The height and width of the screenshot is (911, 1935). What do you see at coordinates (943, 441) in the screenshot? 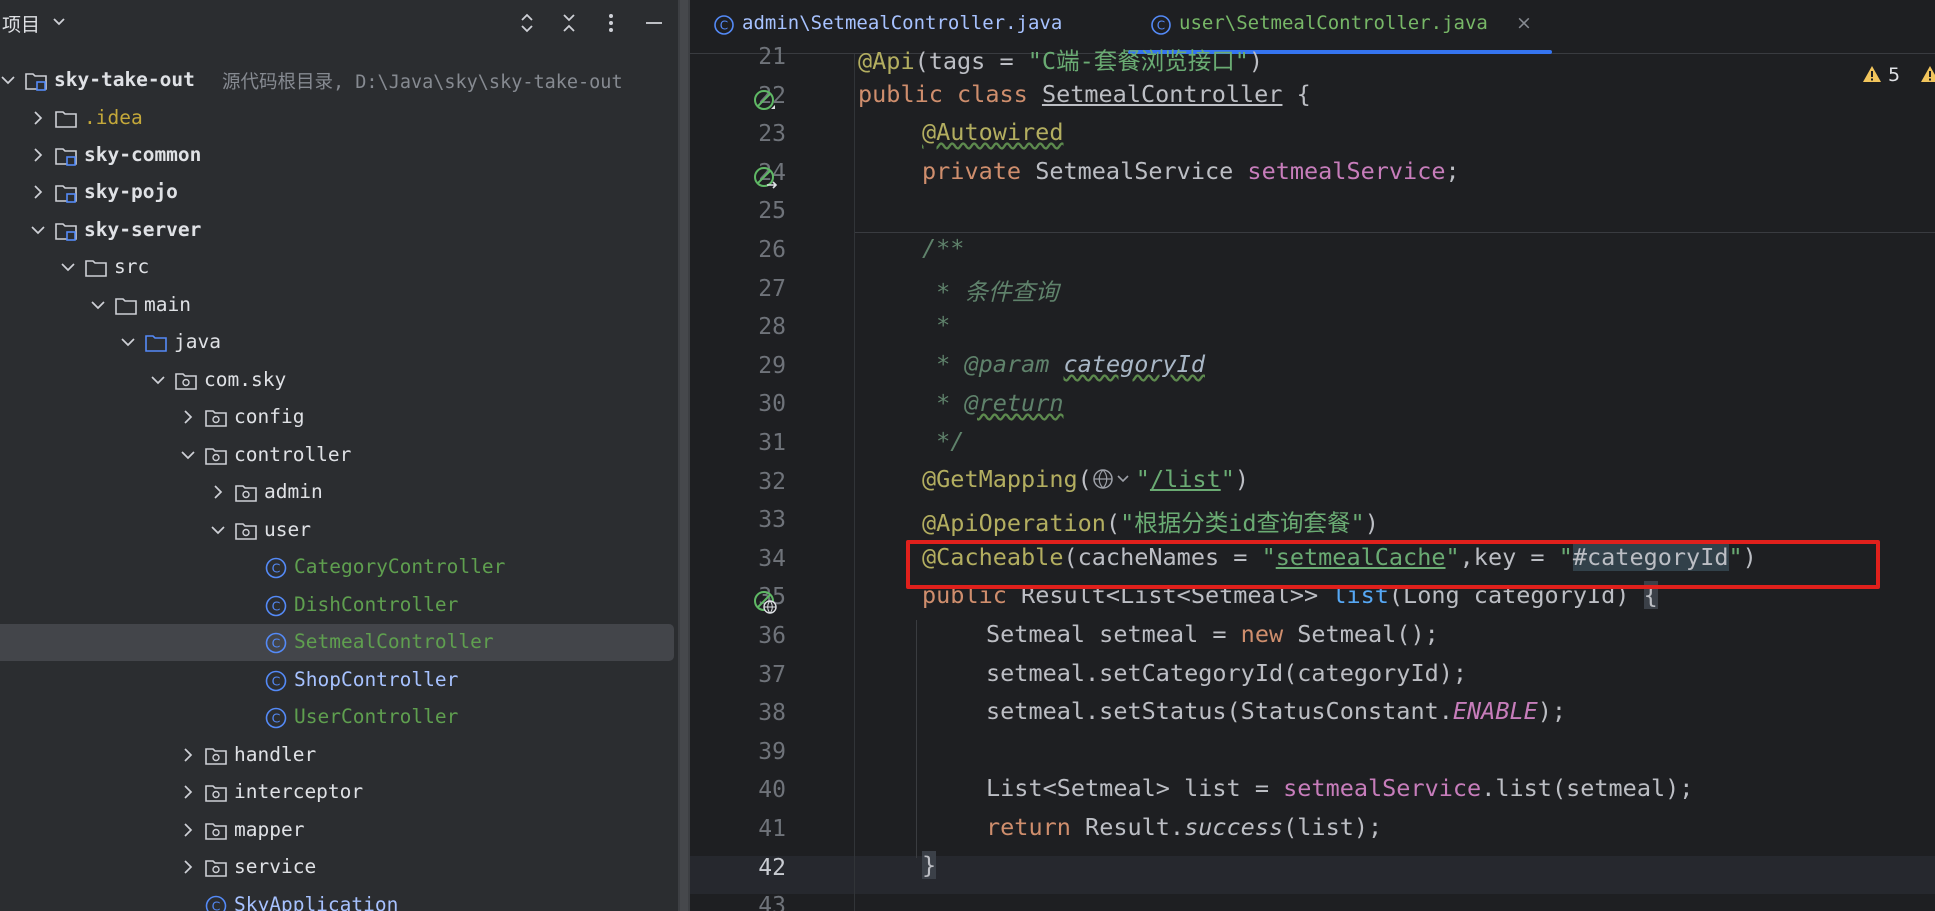
I see `code-line-31: */` at bounding box center [943, 441].